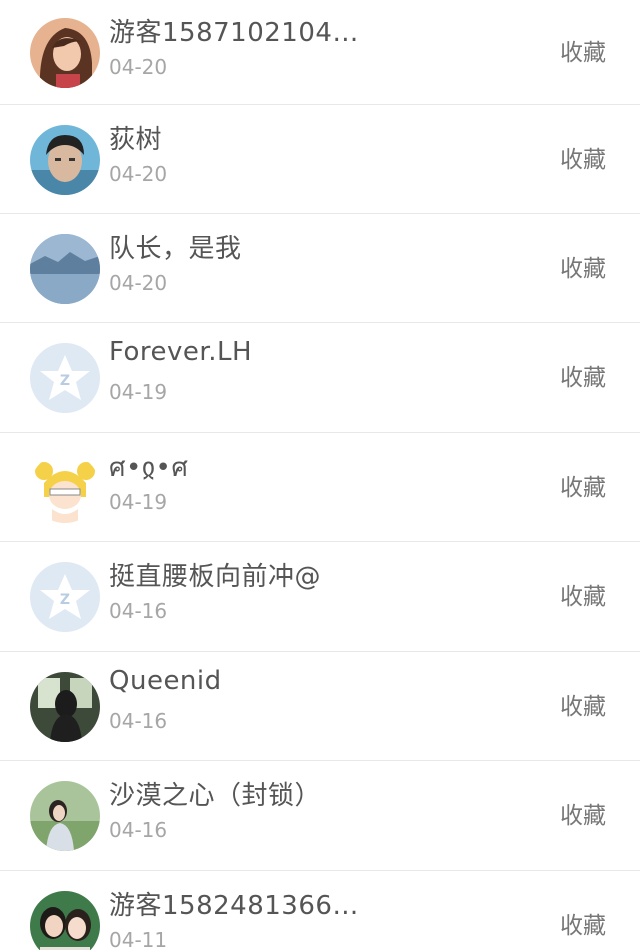 The width and height of the screenshot is (640, 950). I want to click on list-item: 荻树 04-20 收藏, so click(320, 158).